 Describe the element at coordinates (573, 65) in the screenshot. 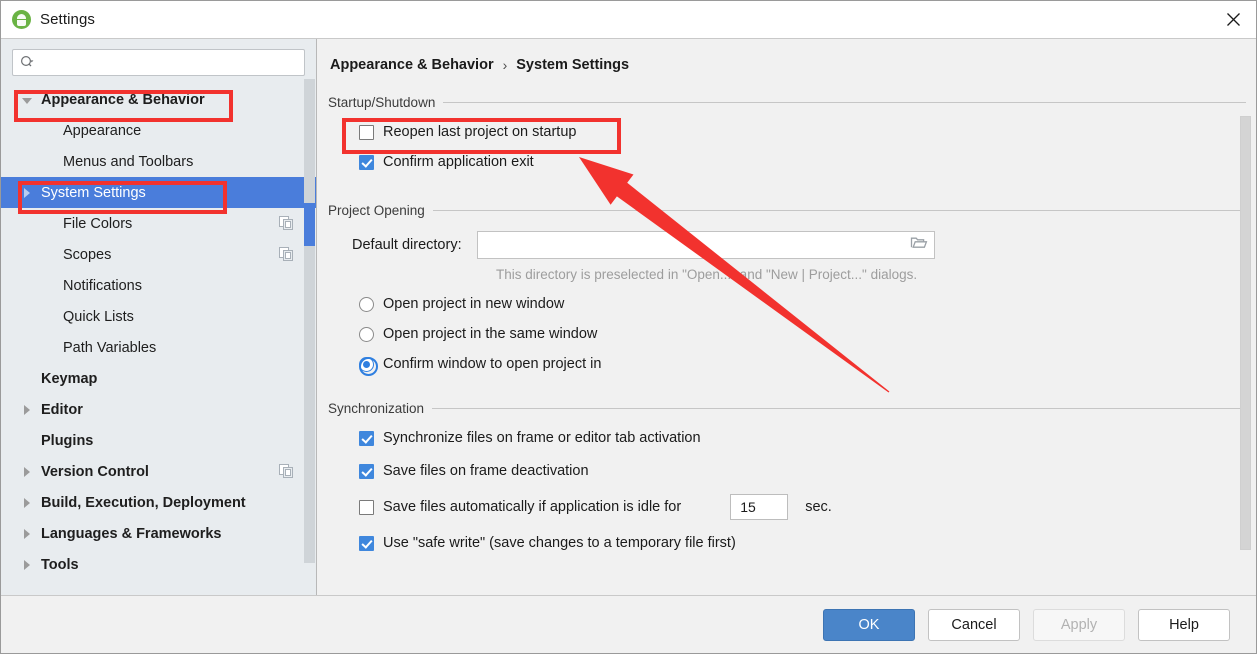

I see `breadcrumb-current: System Settings` at that location.